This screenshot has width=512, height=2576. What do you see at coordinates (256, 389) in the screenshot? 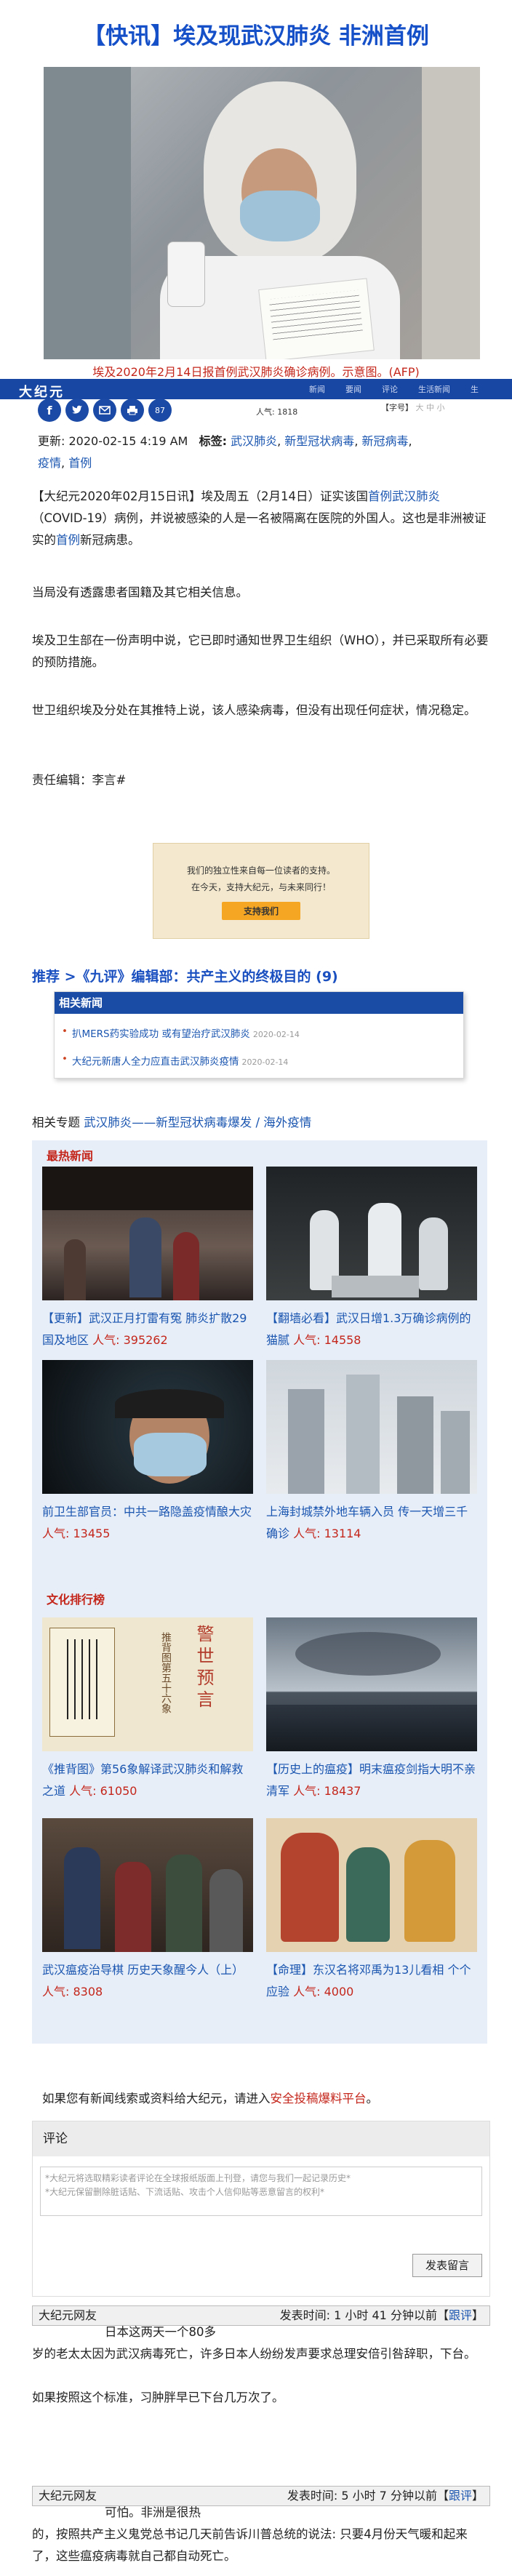
I see `top-nav-bar: 大纪元 新闻 要闻 评论 生活新闻 生` at bounding box center [256, 389].